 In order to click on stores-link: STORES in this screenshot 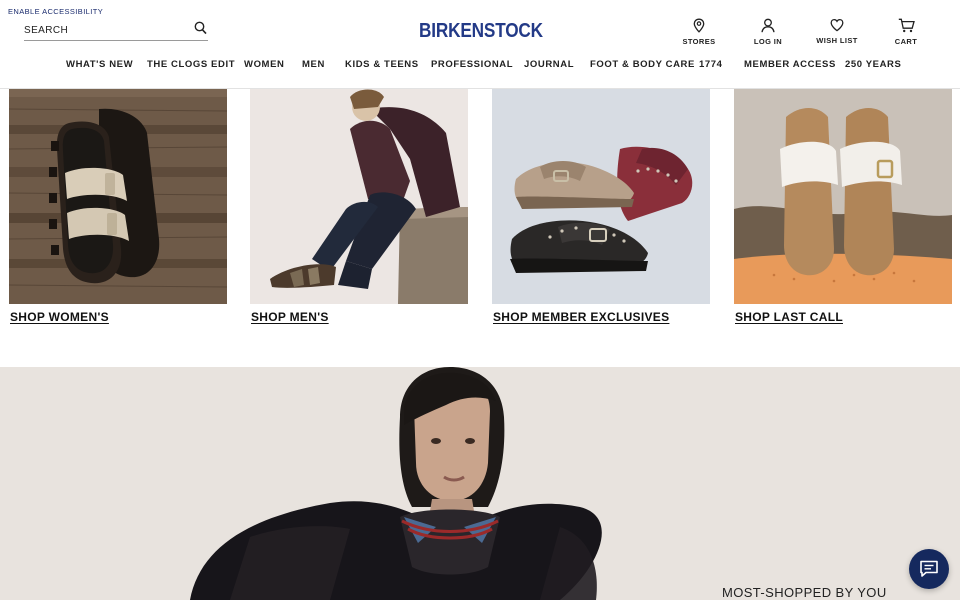, I will do `click(699, 34)`.